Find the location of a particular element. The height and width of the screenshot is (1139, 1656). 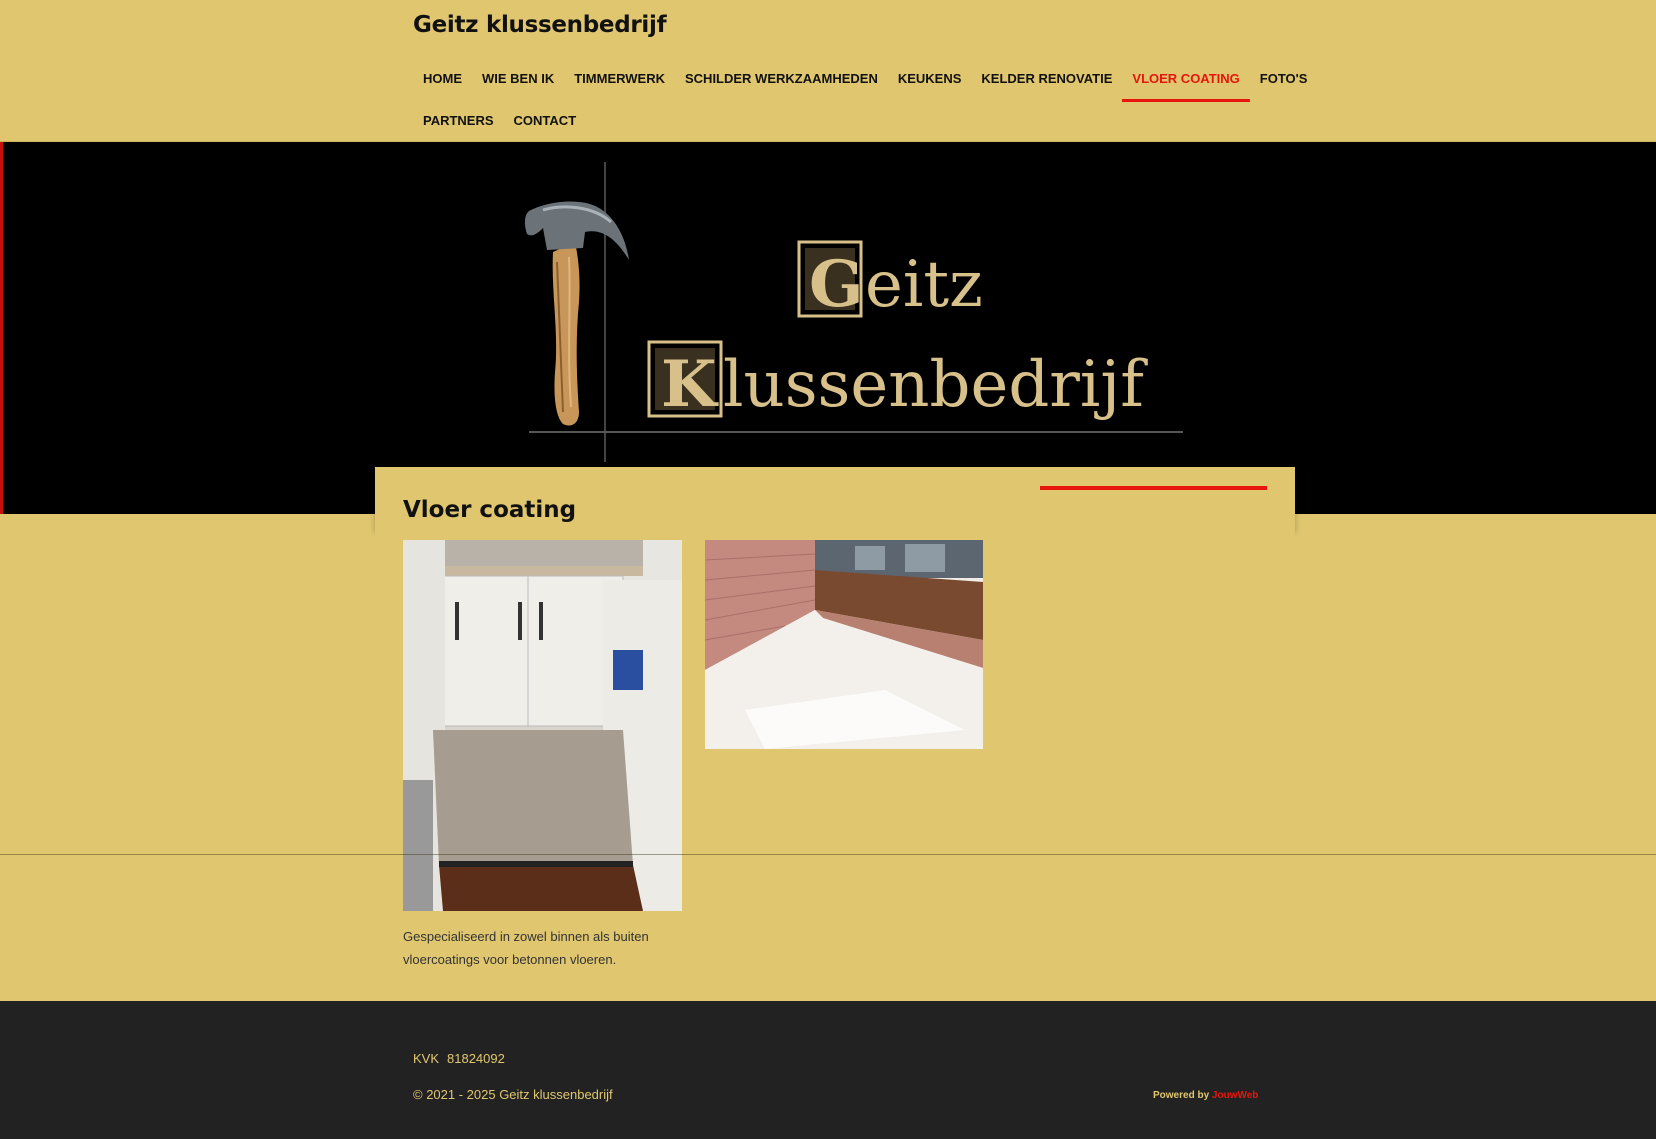

powered-by: Powered by JouwWeb is located at coordinates (1205, 1095).